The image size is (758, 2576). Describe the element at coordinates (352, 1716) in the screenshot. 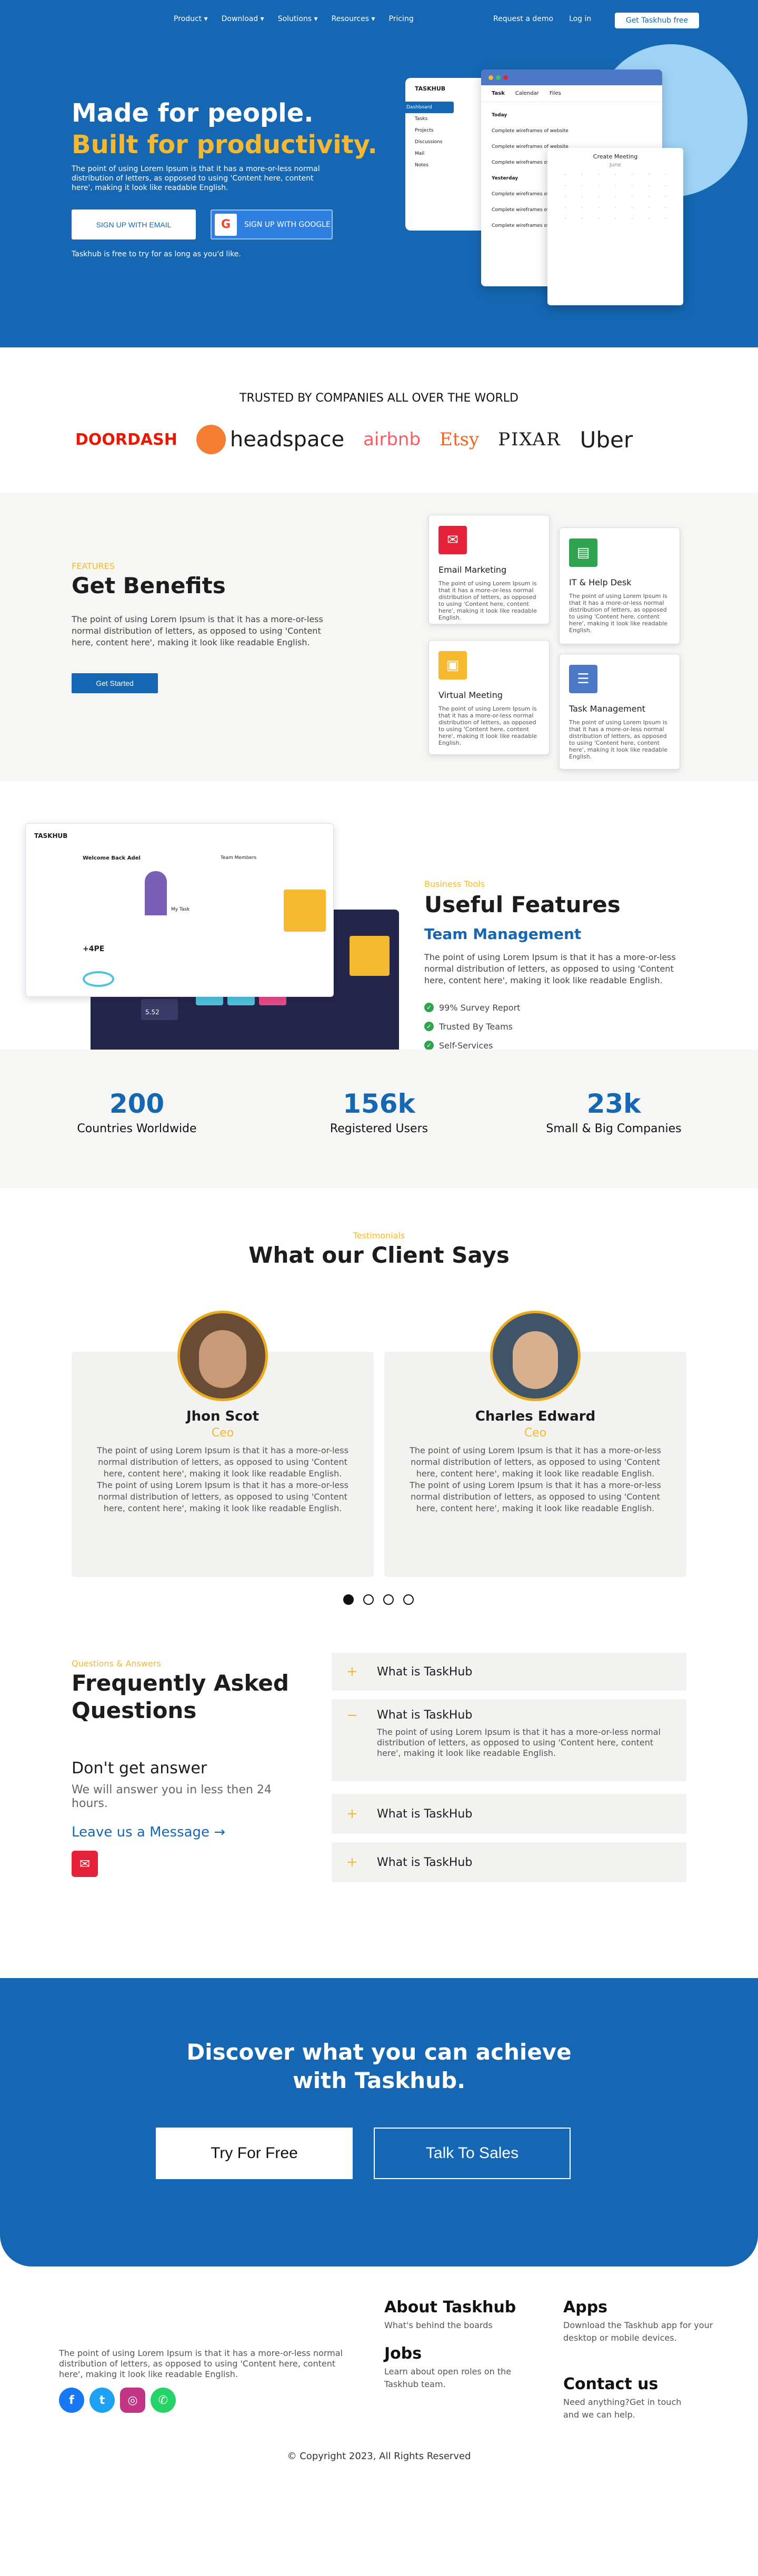

I see `minus-icon: −` at that location.